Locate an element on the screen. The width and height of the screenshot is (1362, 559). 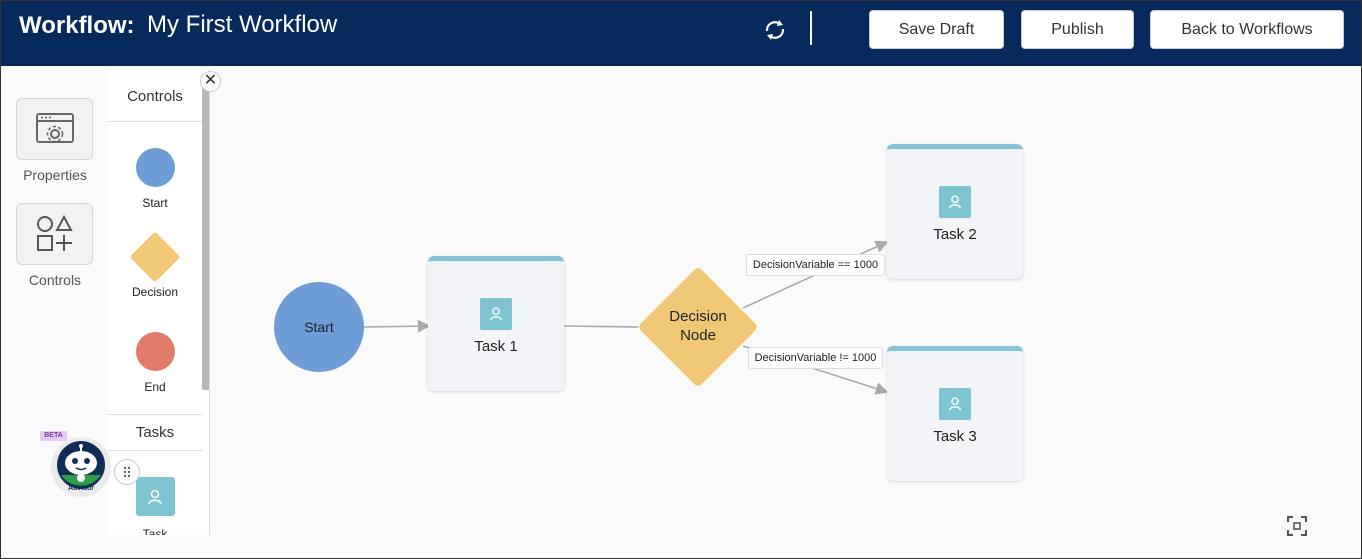
advisor-label: Advisor is located at coordinates (81, 488).